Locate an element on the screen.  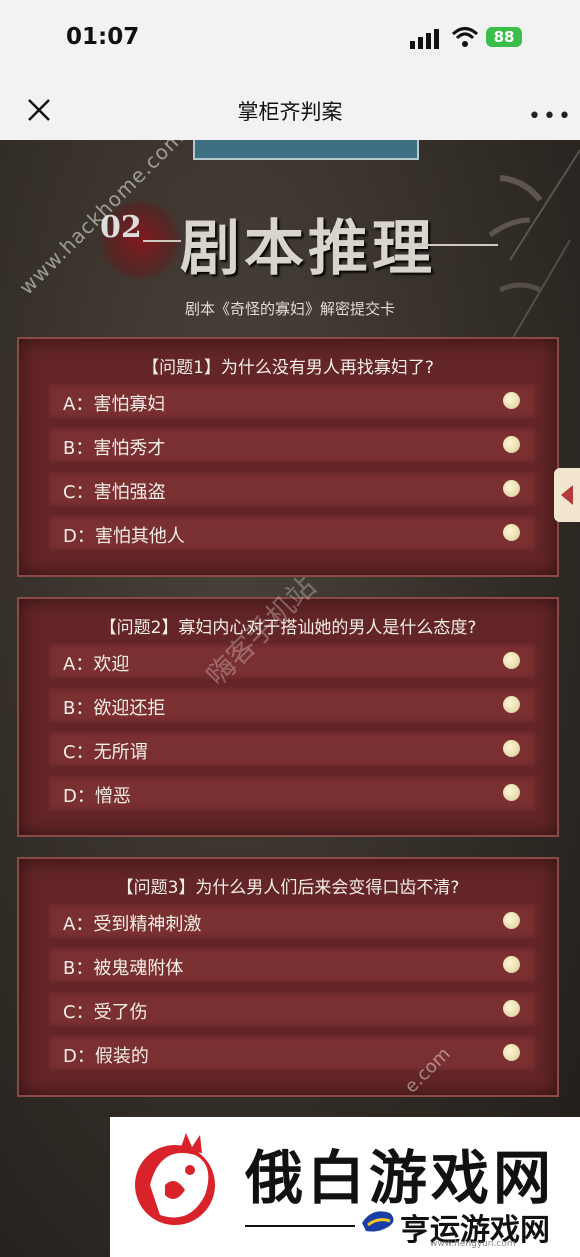
option-label: B：被鬼魂附体 is located at coordinates (123, 968).